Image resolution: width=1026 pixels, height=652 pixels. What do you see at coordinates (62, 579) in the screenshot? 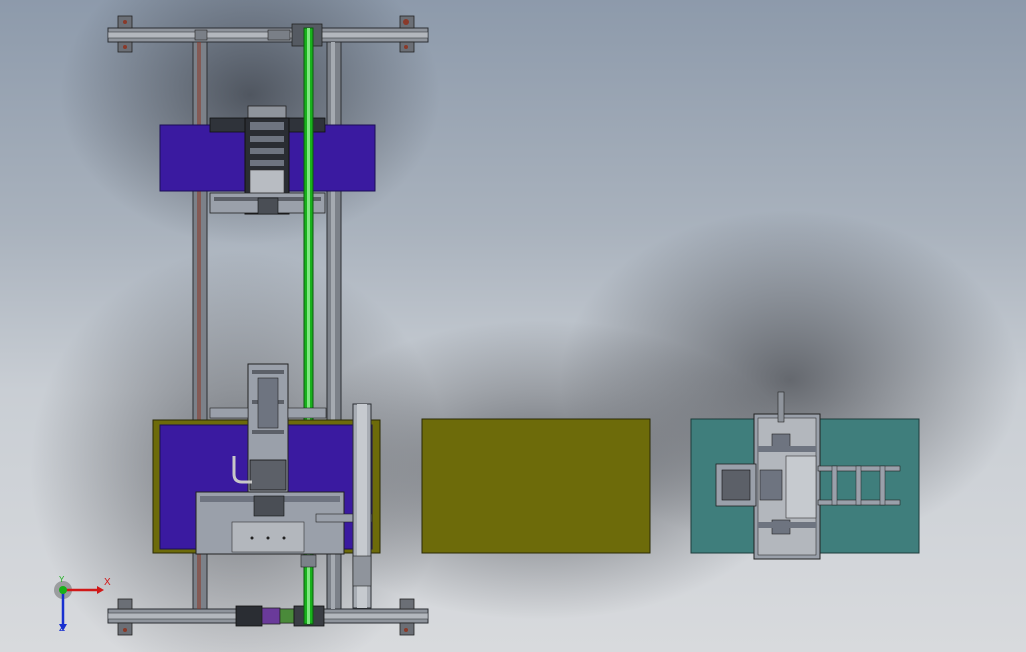
I see `triad-y-label: Y` at bounding box center [62, 579].